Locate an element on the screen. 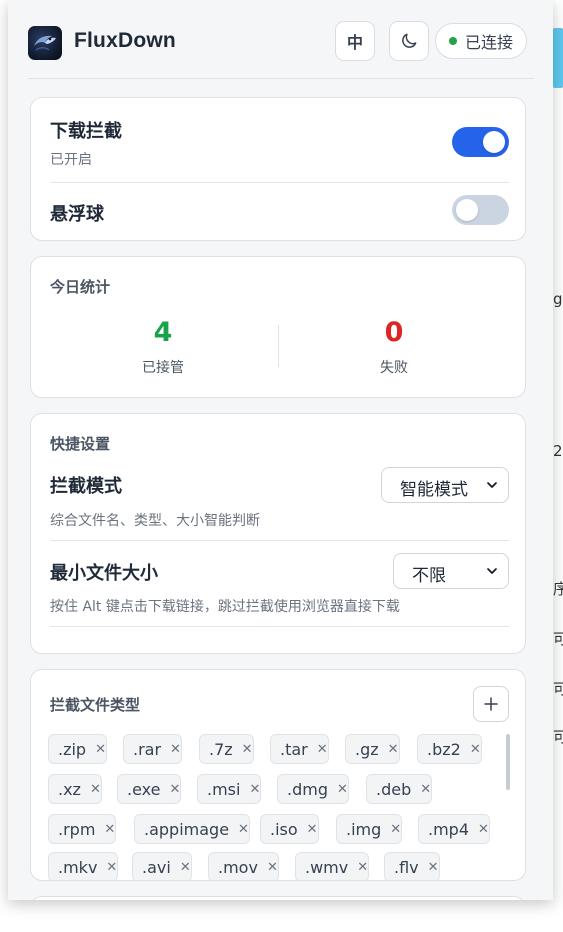  file-type-tag: .msi ✕ is located at coordinates (229, 789).